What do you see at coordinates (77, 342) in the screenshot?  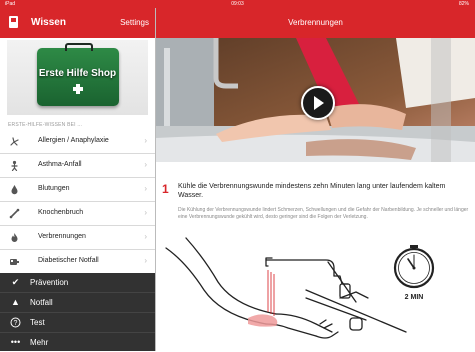 I see `nav-item-mehr: ••• Mehr` at bounding box center [77, 342].